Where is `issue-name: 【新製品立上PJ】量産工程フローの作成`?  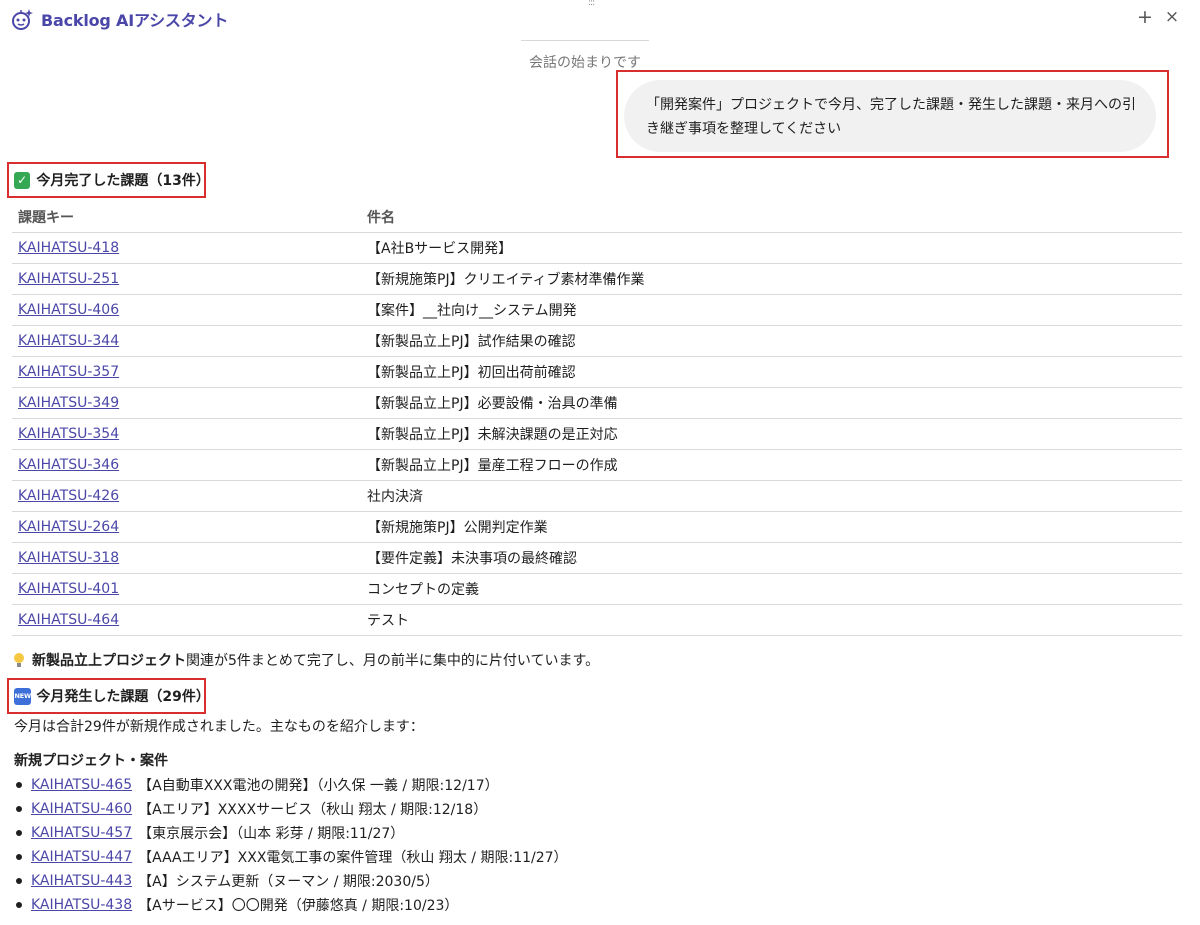
issue-name: 【新製品立上PJ】量産工程フローの作成 is located at coordinates (492, 466).